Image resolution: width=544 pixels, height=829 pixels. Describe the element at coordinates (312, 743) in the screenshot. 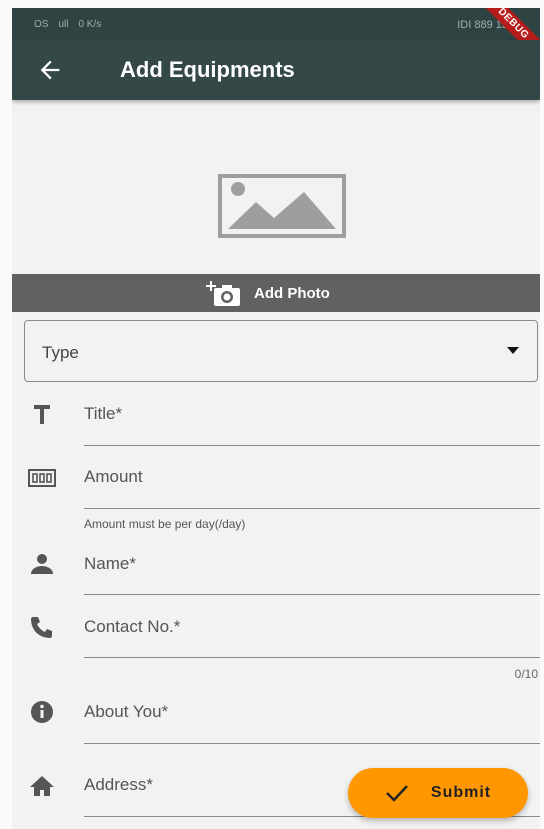

I see `about-underline` at that location.